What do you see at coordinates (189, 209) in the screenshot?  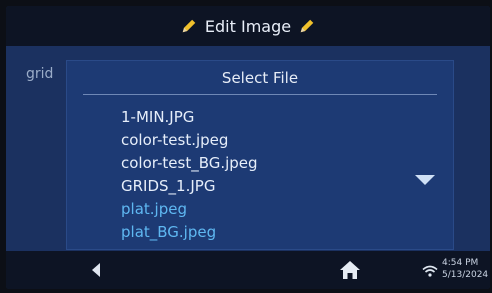 I see `file-item: plat.jpeg` at bounding box center [189, 209].